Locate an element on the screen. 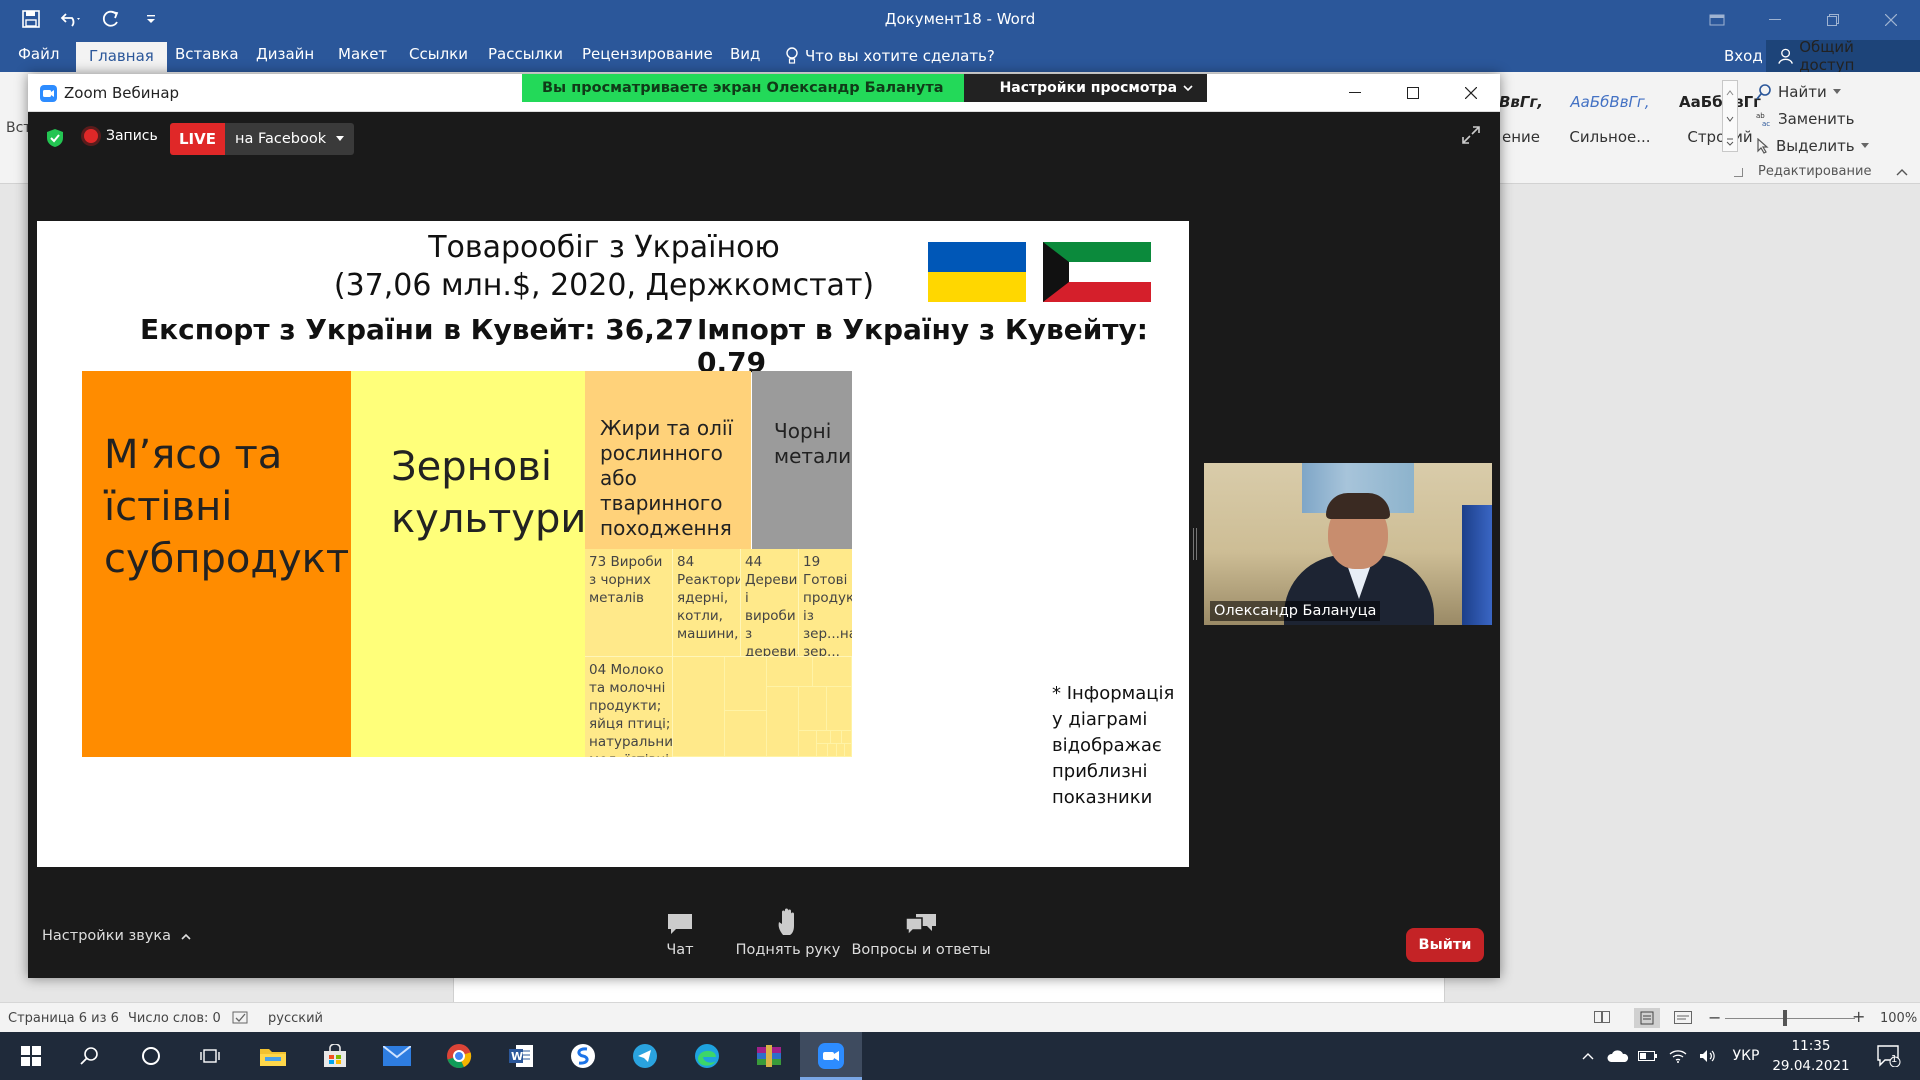 Image resolution: width=1920 pixels, height=1080 pixels. taskbar-zoom is located at coordinates (831, 1056).